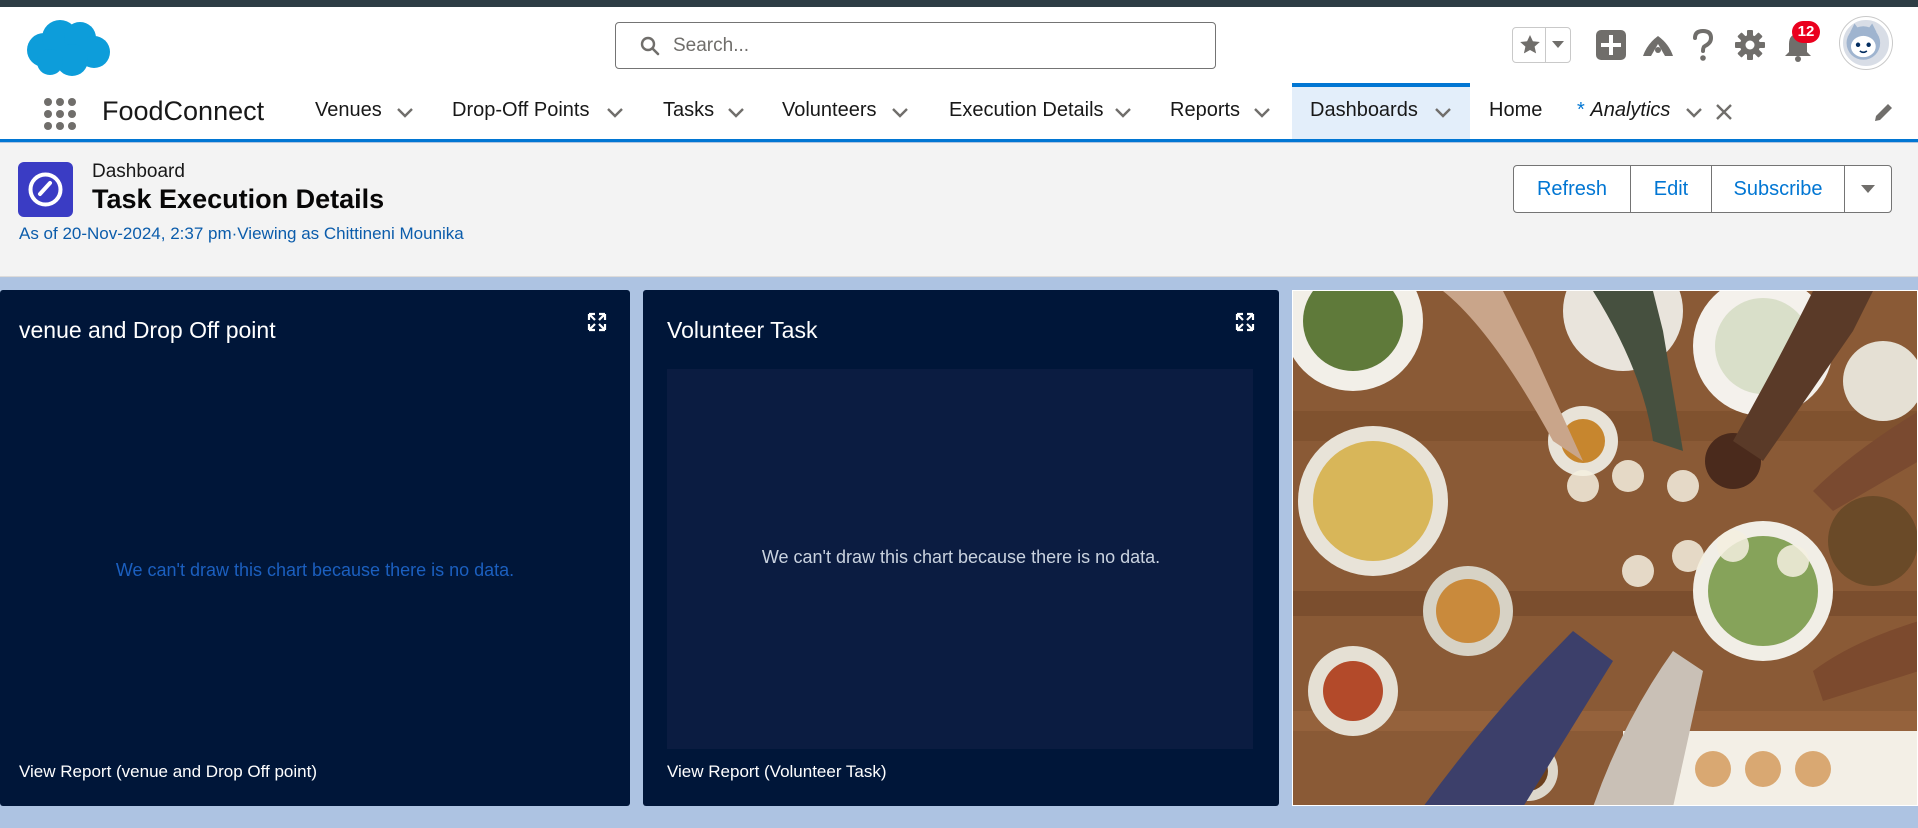 Image resolution: width=1918 pixels, height=828 pixels. Describe the element at coordinates (147, 330) in the screenshot. I see `widget-title: venue and Drop Off point` at that location.